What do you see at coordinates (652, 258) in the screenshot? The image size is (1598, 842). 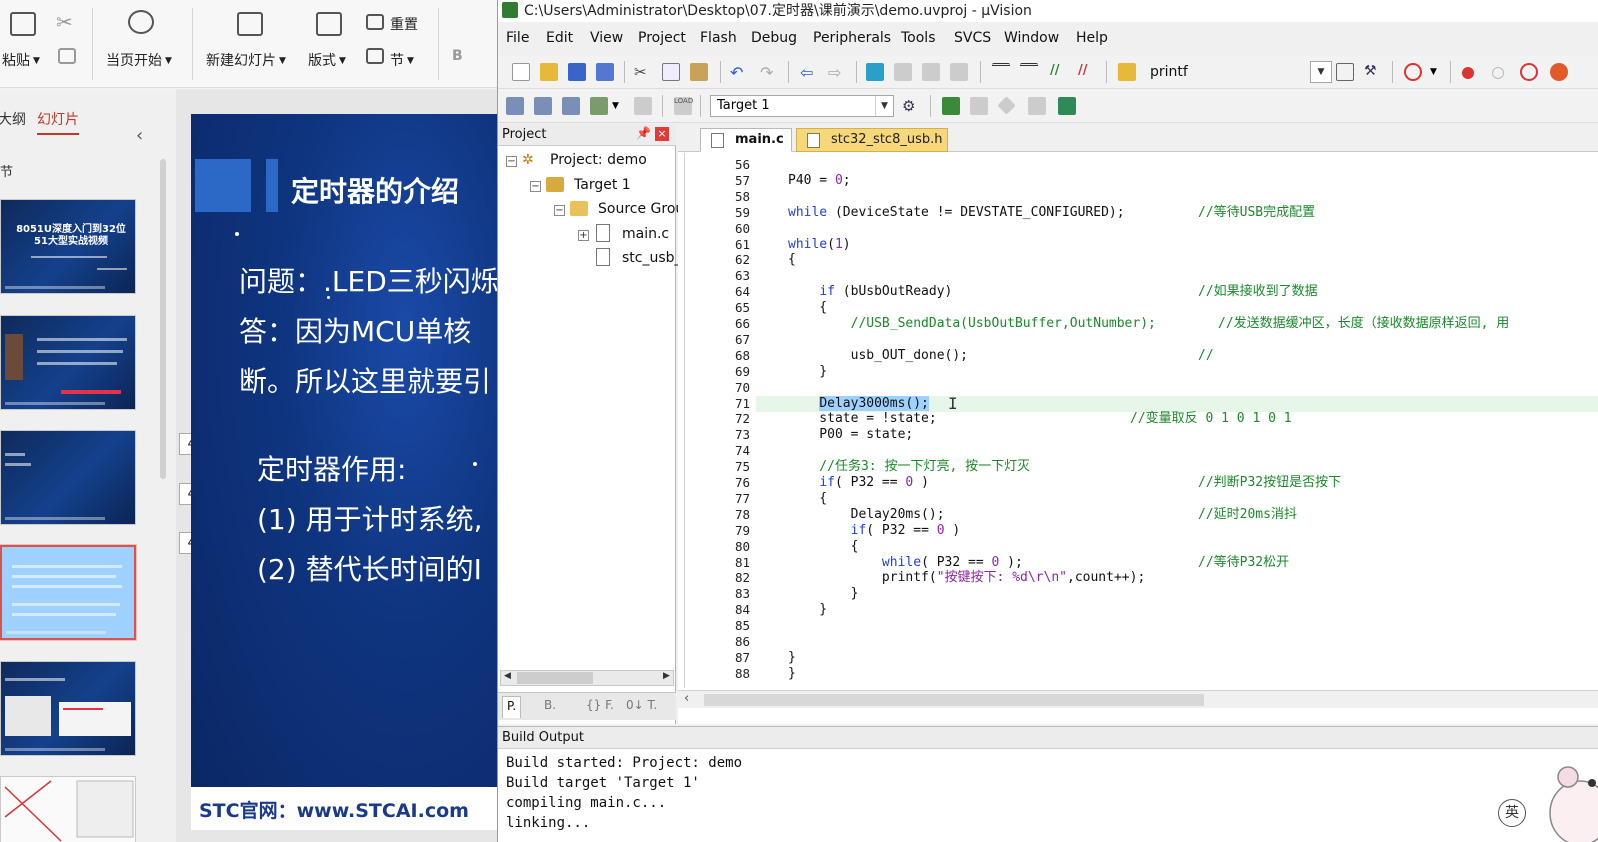 I see `tree-file-usb: stc_usb_` at bounding box center [652, 258].